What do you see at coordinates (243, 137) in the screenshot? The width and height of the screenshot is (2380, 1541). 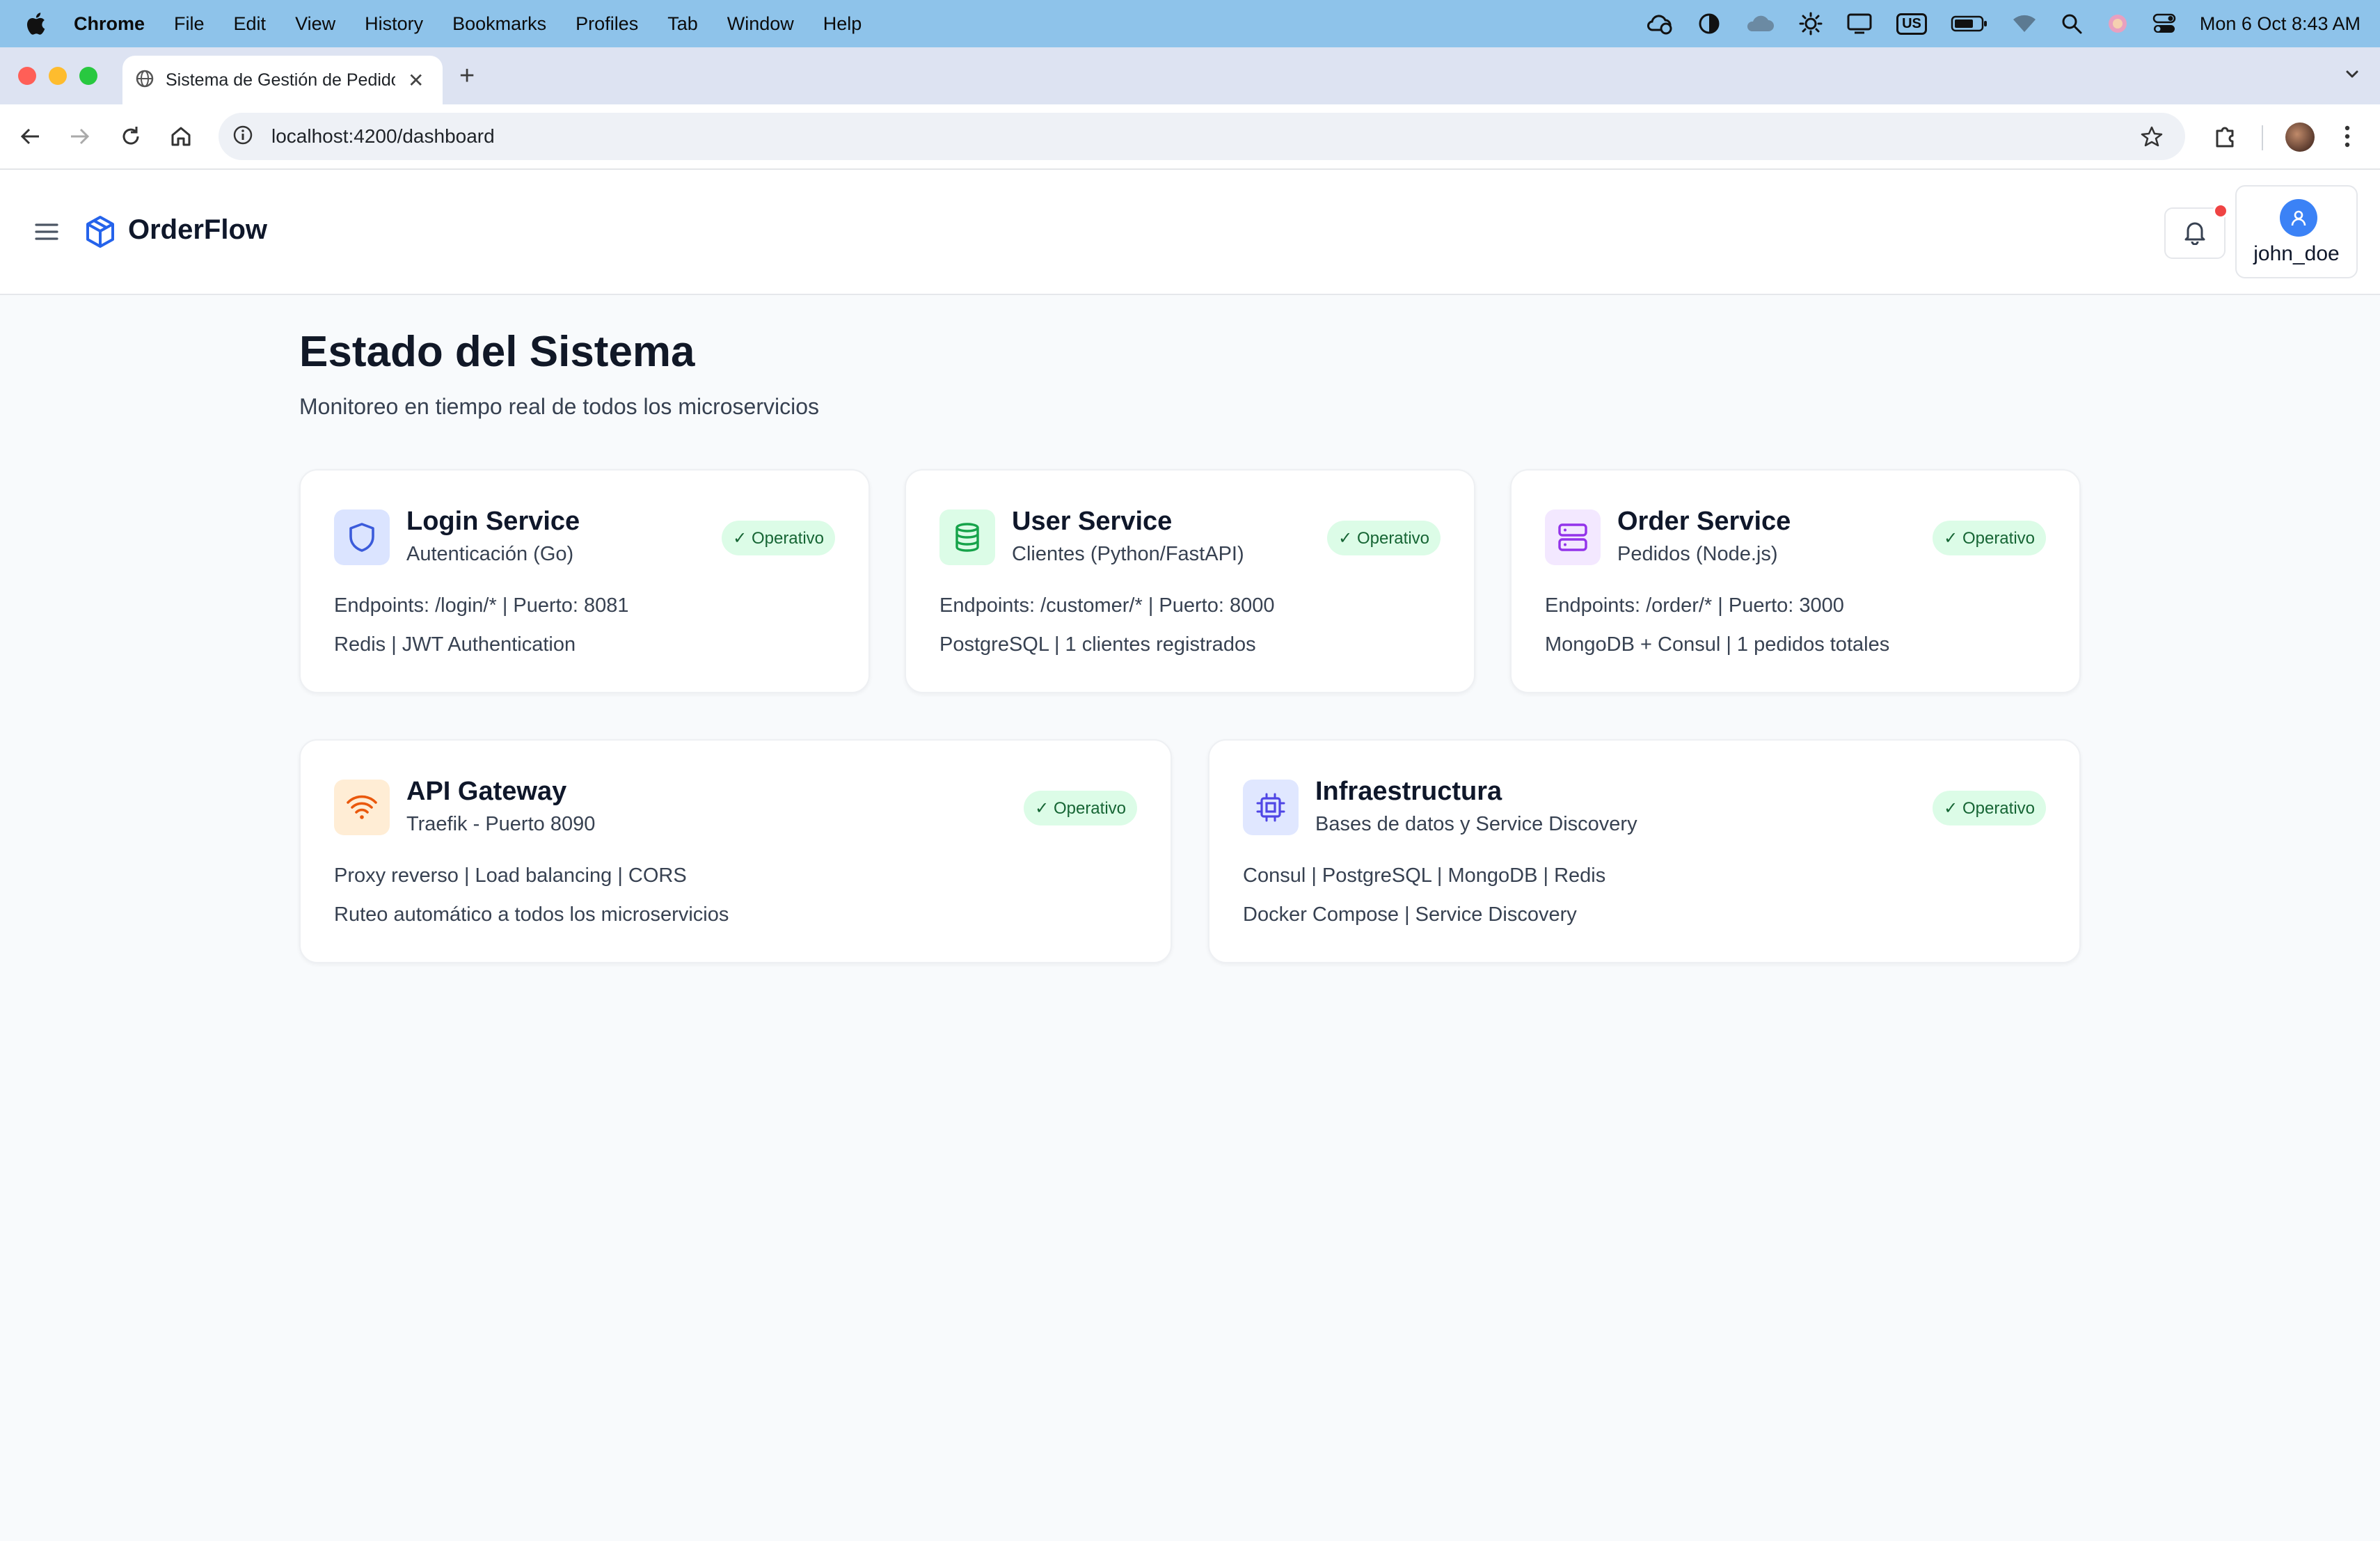 I see `site-info-icon` at bounding box center [243, 137].